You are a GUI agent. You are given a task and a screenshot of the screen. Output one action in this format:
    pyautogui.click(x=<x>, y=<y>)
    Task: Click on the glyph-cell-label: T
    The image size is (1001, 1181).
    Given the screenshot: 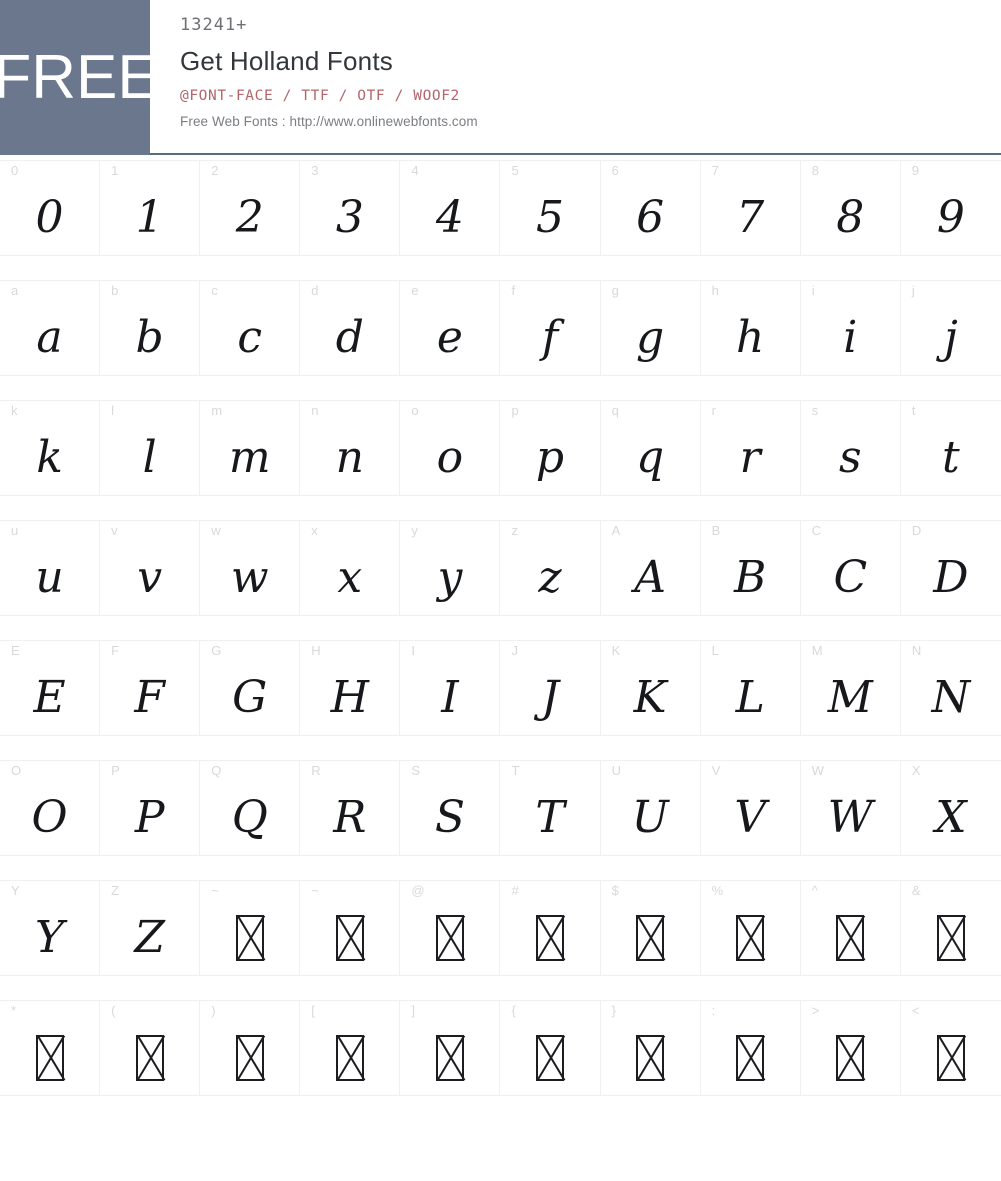 What is the action you would take?
    pyautogui.click(x=515, y=770)
    